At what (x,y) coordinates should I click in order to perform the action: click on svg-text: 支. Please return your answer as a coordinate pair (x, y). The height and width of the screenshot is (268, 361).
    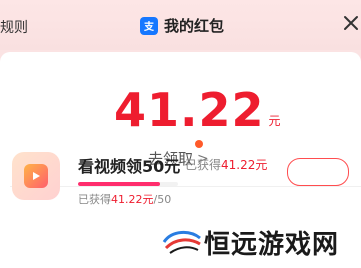
    Looking at the image, I should click on (149, 26).